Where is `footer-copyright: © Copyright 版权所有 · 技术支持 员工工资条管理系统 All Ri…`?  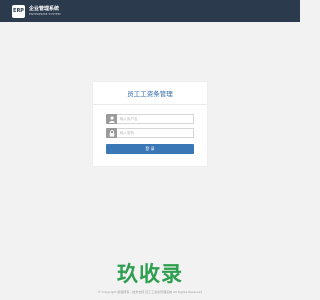 footer-copyright: © Copyright 版权所有 · 技术支持 员工工资条管理系统 All Ri… is located at coordinates (150, 292).